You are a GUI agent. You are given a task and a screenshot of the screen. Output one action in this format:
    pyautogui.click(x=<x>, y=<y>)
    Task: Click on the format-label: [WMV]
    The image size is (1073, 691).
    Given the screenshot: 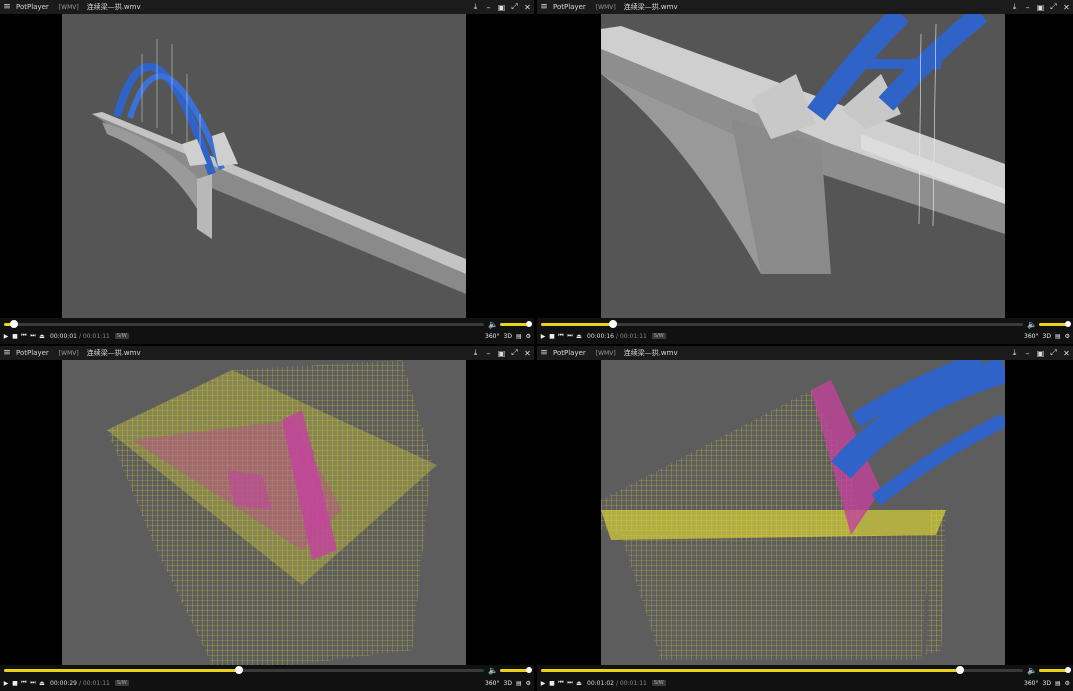 What is the action you would take?
    pyautogui.click(x=605, y=353)
    